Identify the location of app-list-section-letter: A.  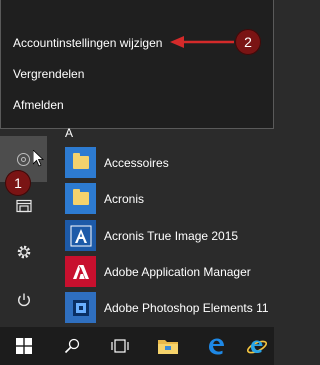
(69, 133).